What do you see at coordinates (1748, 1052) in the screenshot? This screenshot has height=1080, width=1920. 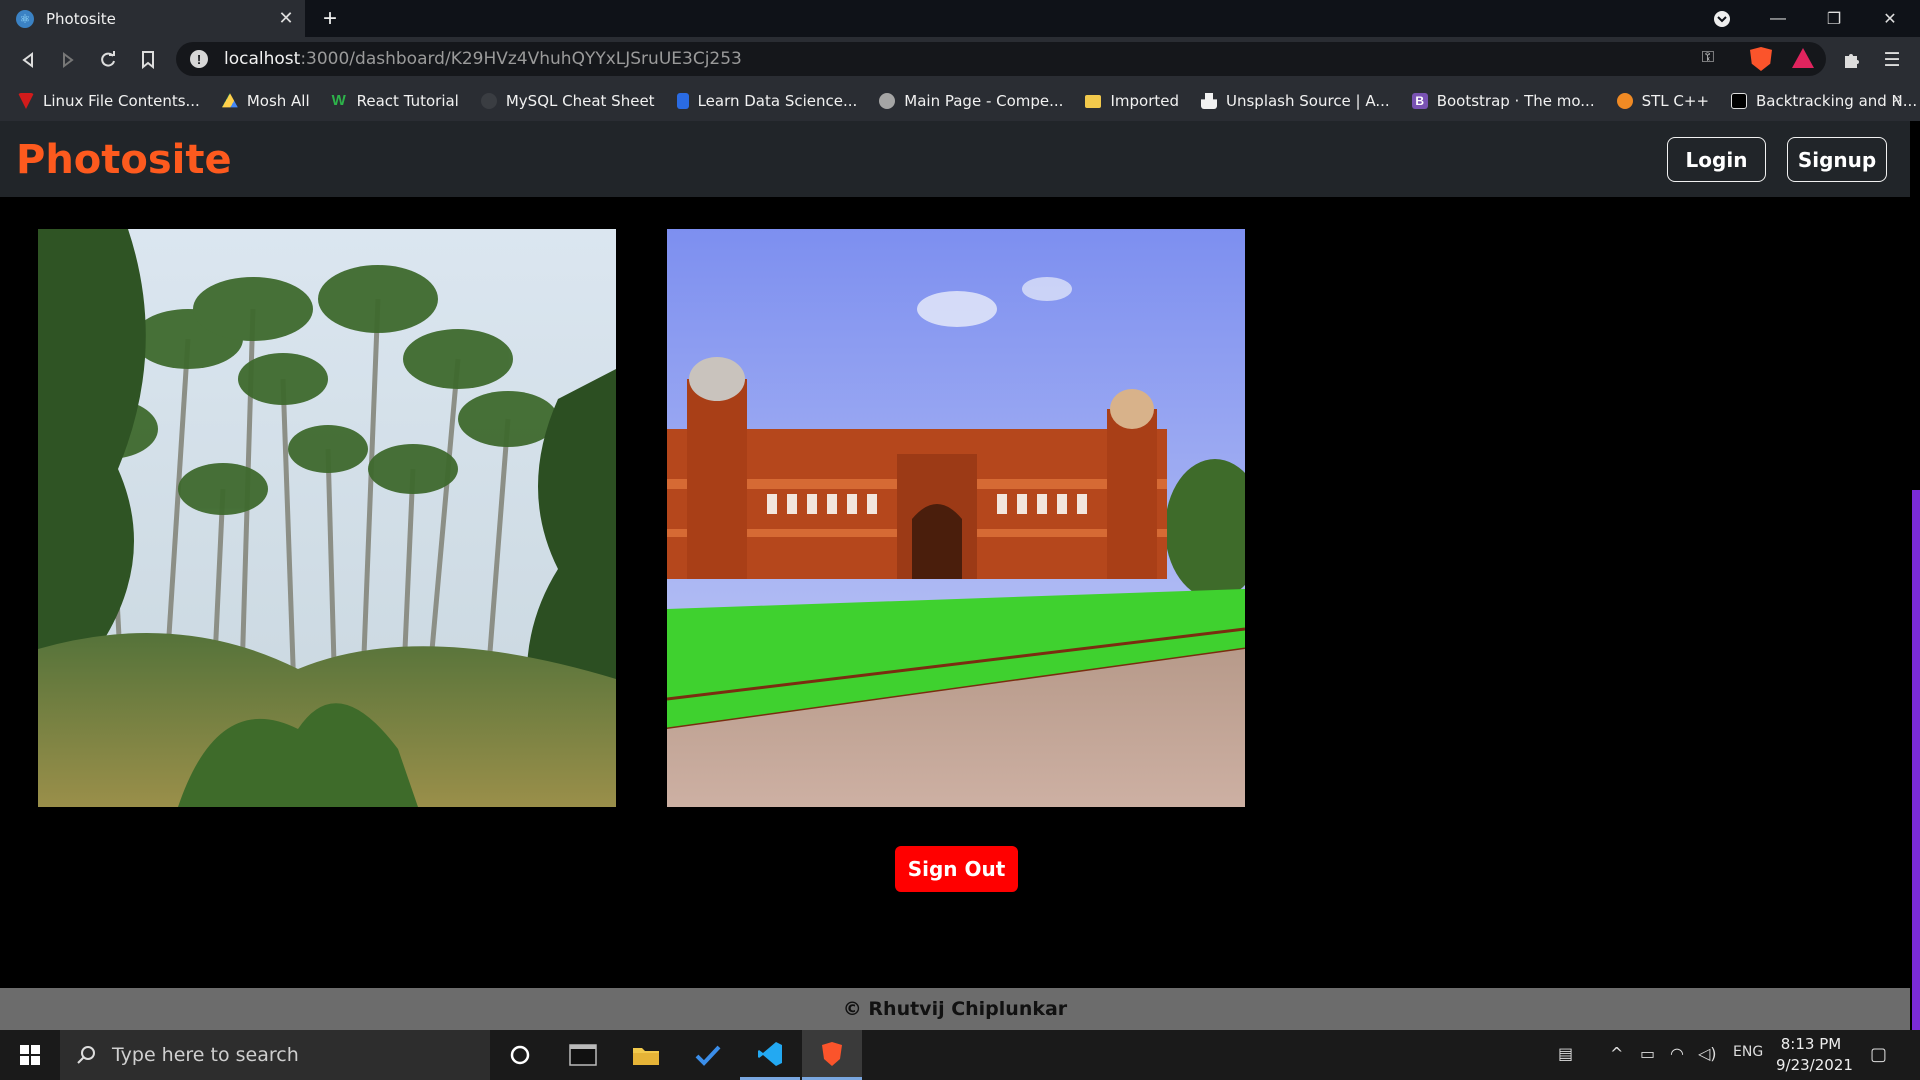 I see `language-indicator: ENG` at bounding box center [1748, 1052].